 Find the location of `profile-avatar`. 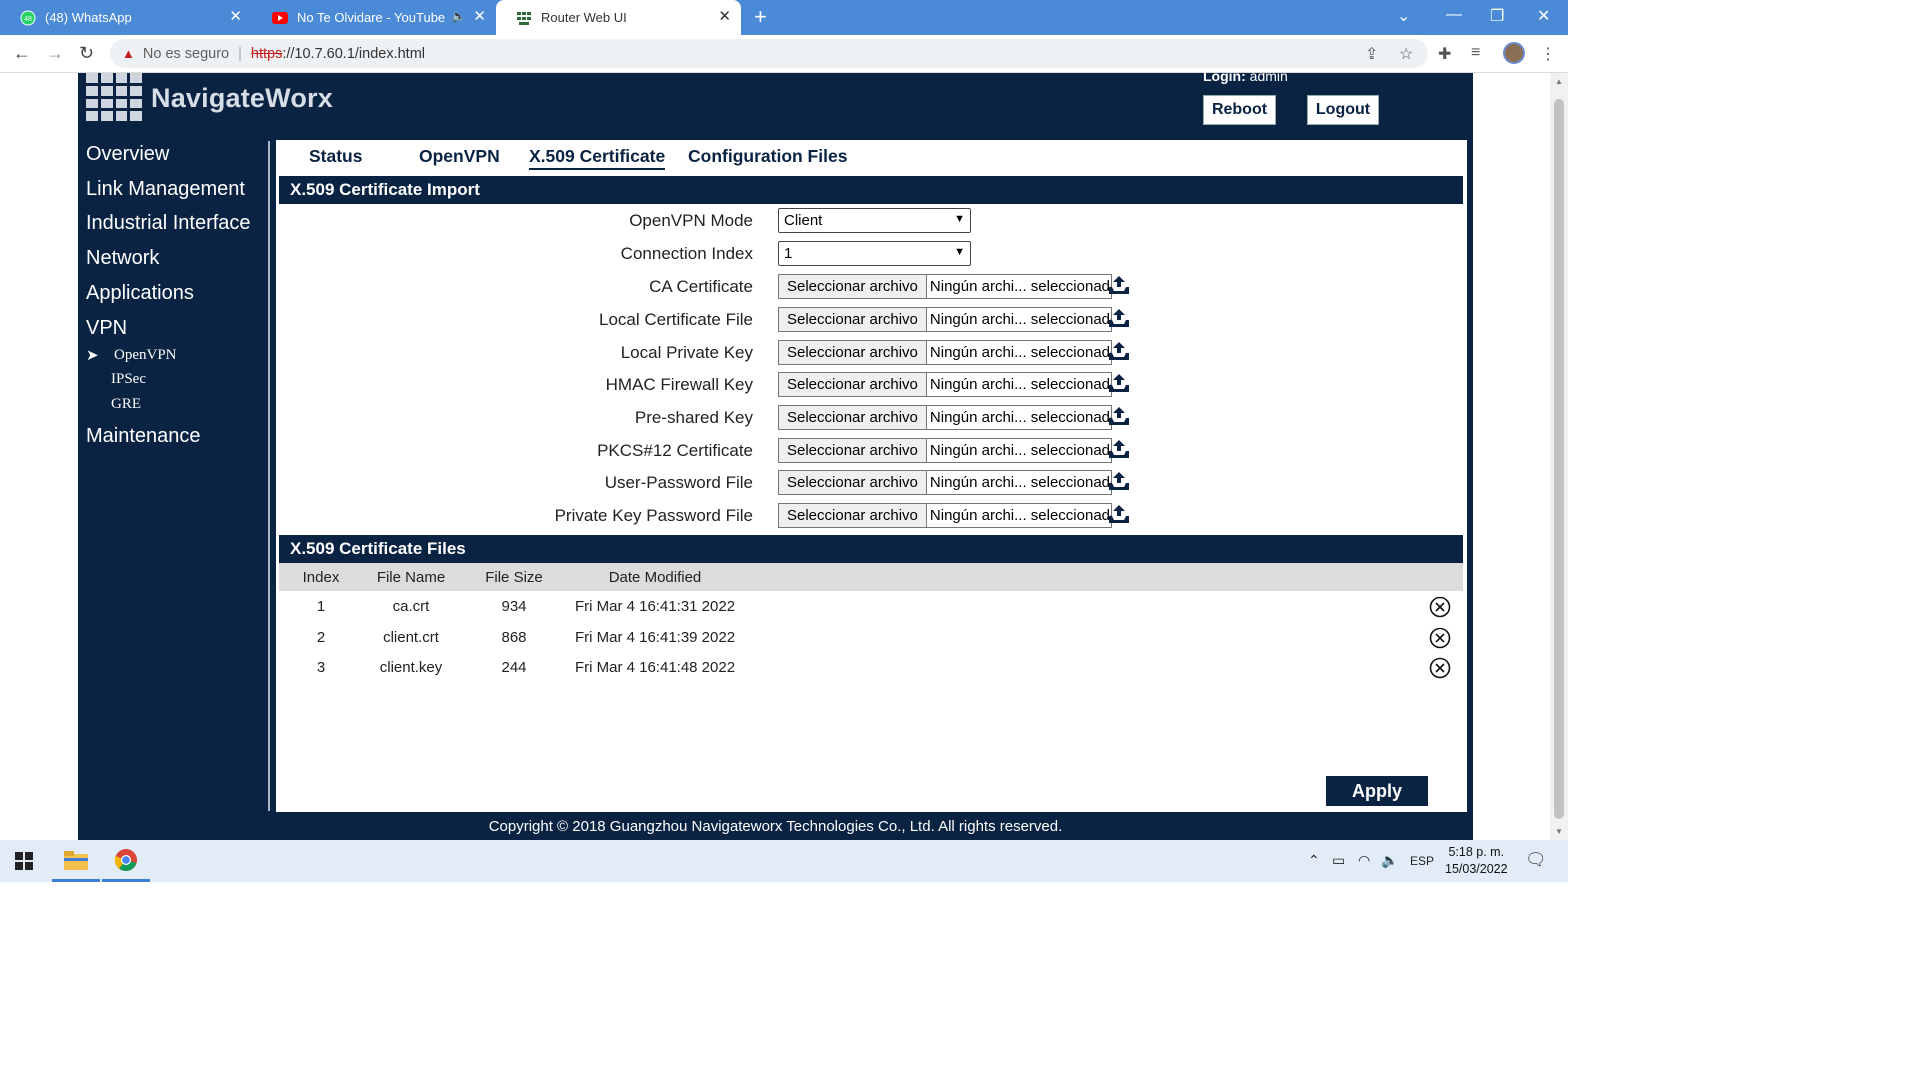

profile-avatar is located at coordinates (1514, 53).